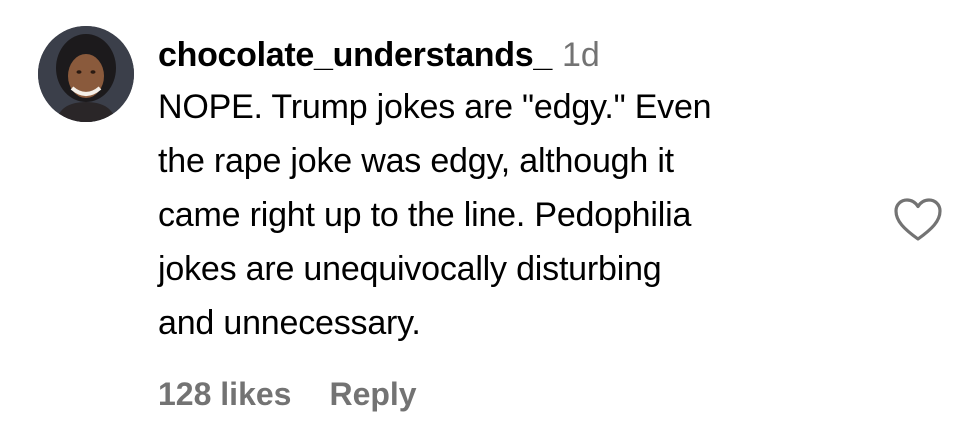 The image size is (980, 448). What do you see at coordinates (435, 107) in the screenshot?
I see `comment-text-line: NOPE. Trump jokes are "edgy." Even` at bounding box center [435, 107].